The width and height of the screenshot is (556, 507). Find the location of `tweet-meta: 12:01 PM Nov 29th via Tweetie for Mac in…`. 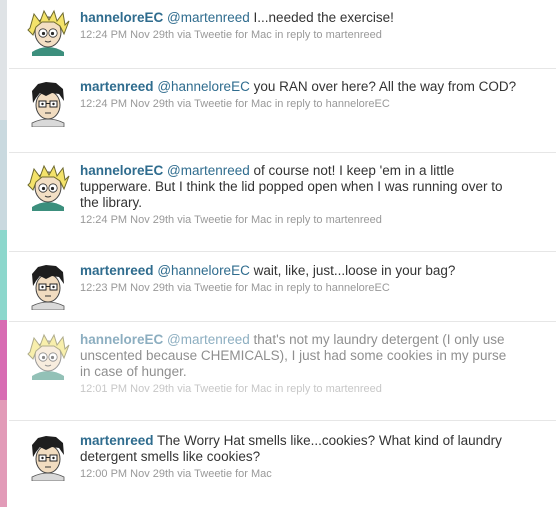

tweet-meta: 12:01 PM Nov 29th via Tweetie for Mac in… is located at coordinates (300, 389).